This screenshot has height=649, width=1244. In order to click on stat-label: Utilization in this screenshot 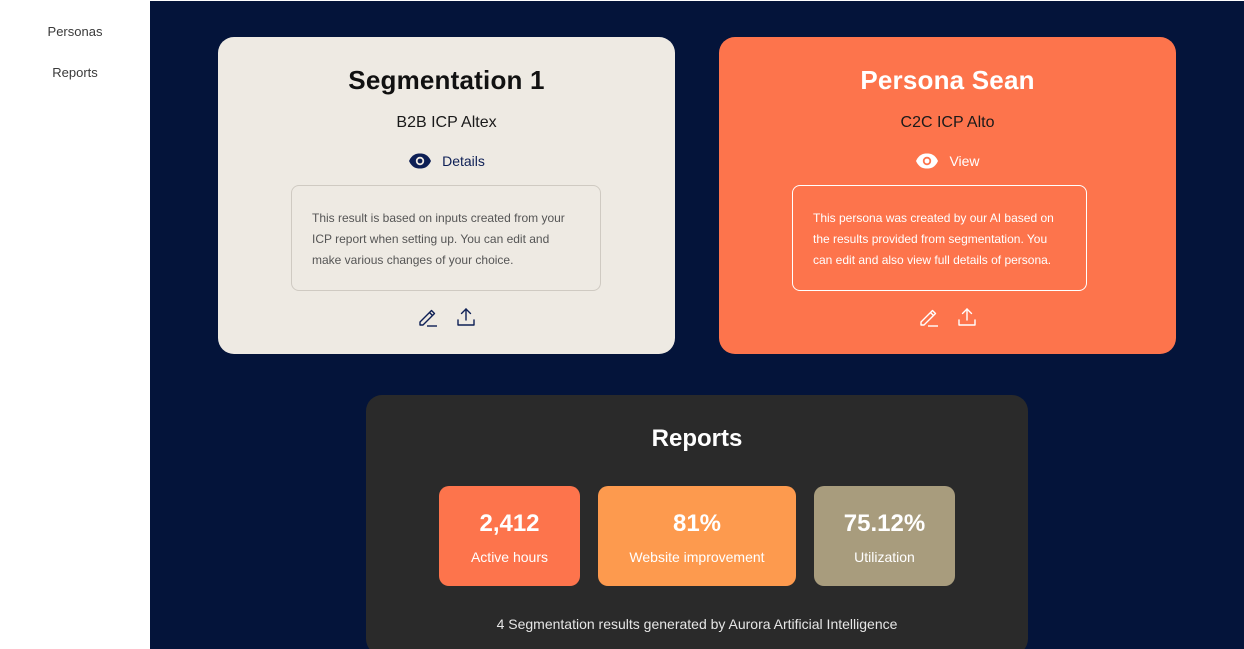, I will do `click(884, 557)`.